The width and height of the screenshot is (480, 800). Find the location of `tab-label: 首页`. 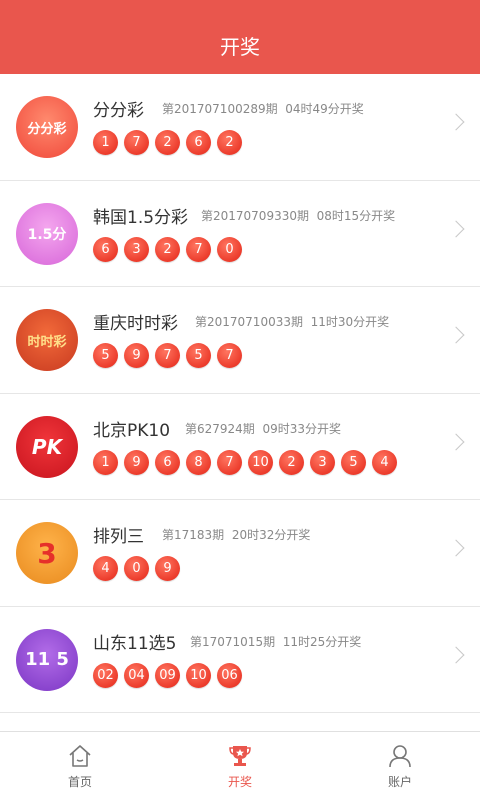

tab-label: 首页 is located at coordinates (79, 781).